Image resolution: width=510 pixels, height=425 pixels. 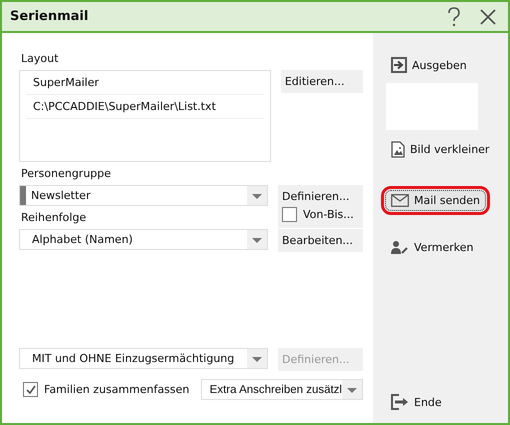 What do you see at coordinates (145, 83) in the screenshot?
I see `list-item: SuperMailer` at bounding box center [145, 83].